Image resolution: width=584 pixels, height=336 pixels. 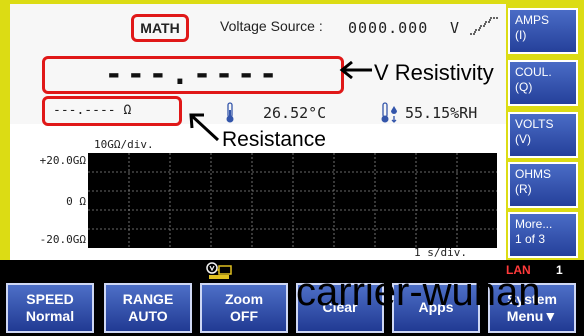 I want to click on speed-value: Normal, so click(x=50, y=316).